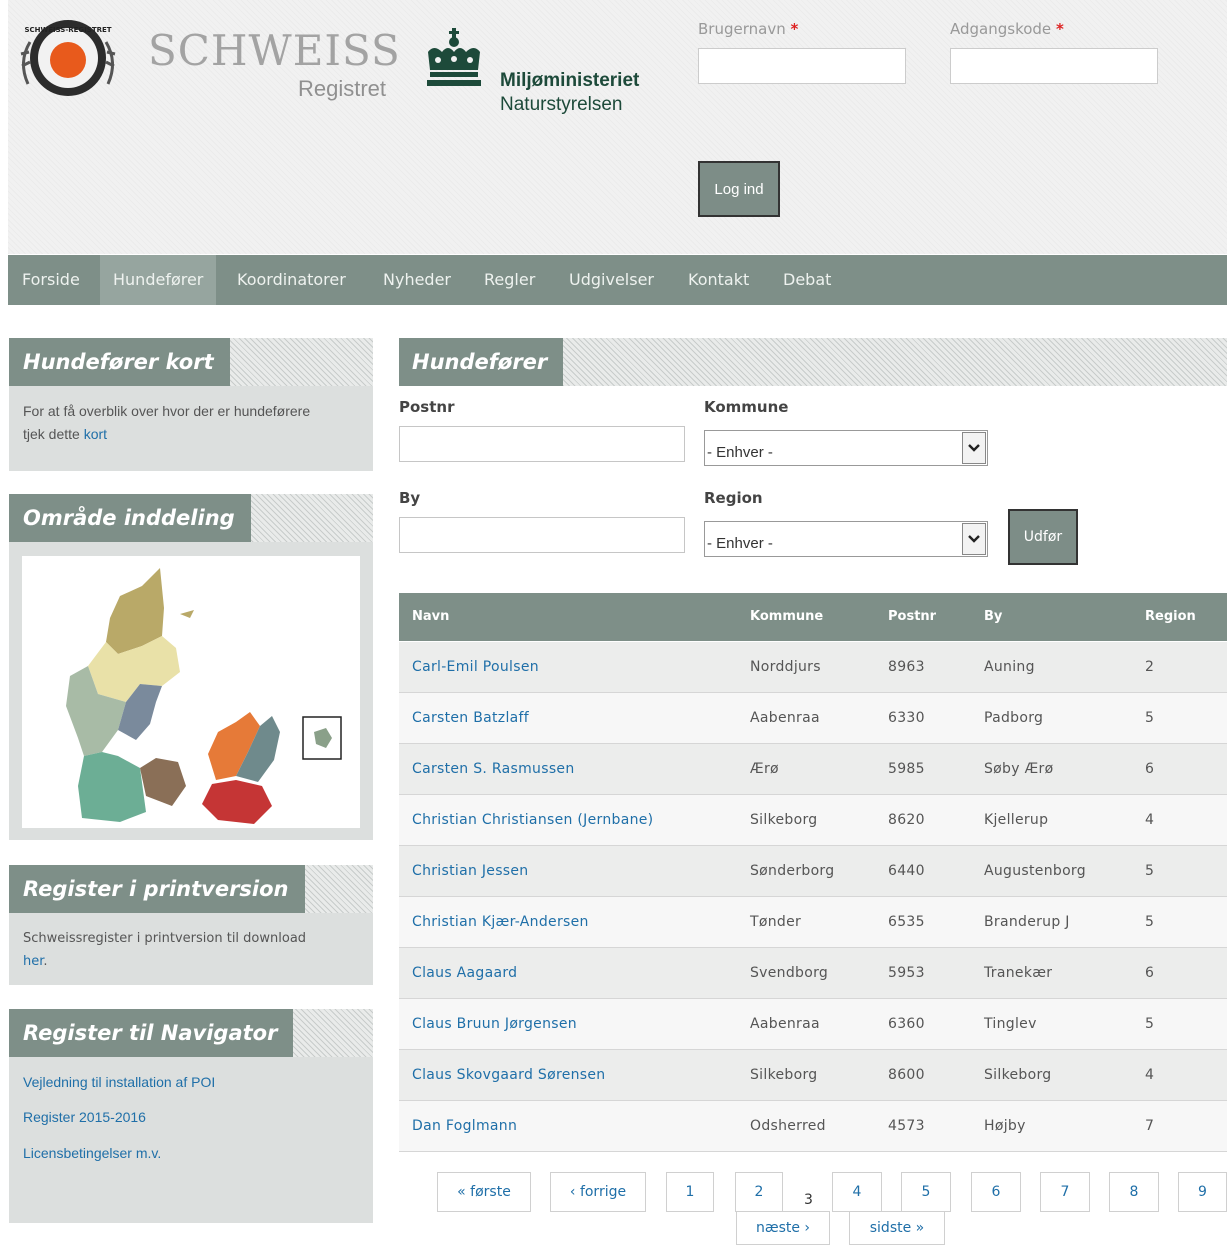 This screenshot has height=1245, width=1227. What do you see at coordinates (509, 280) in the screenshot?
I see `nav-item-regler: Regler` at bounding box center [509, 280].